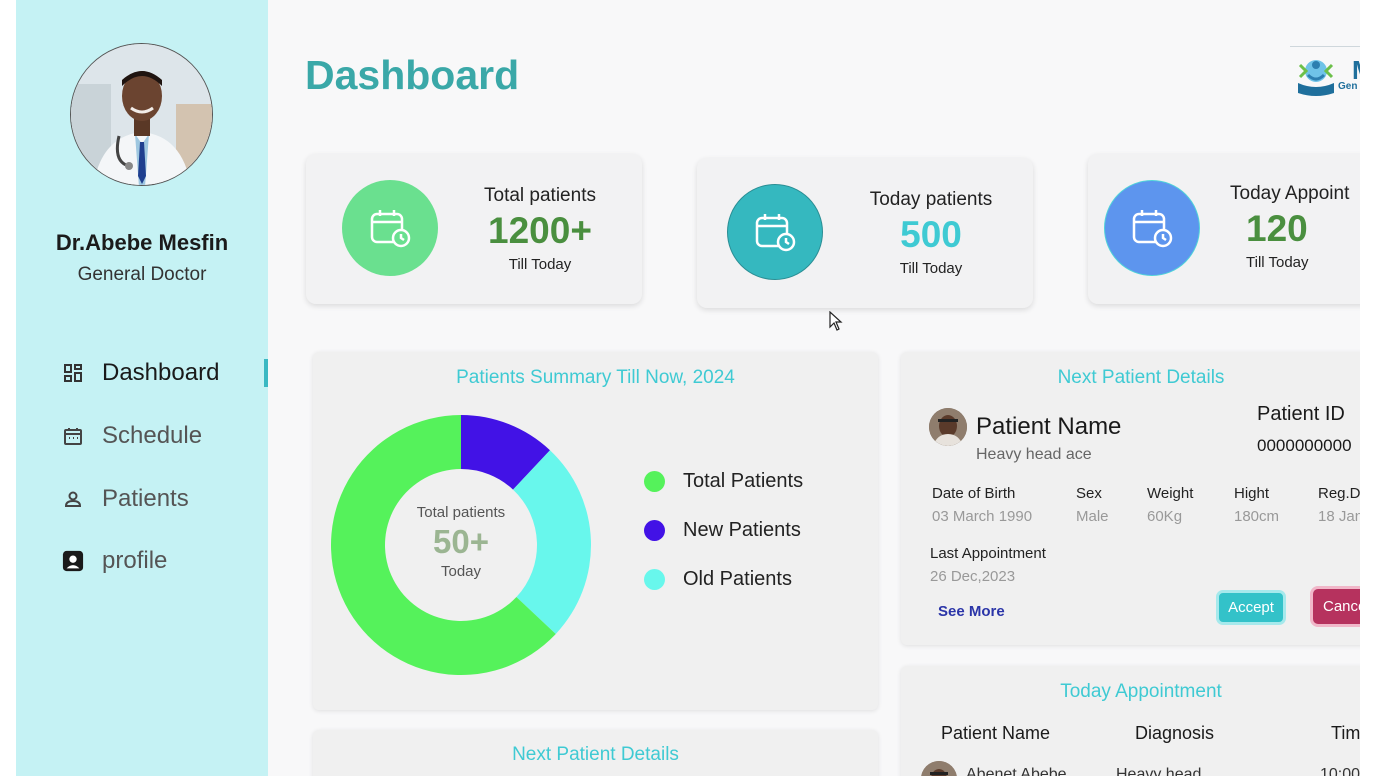 This screenshot has height=776, width=1376. I want to click on doctor-role: General Doctor, so click(142, 274).